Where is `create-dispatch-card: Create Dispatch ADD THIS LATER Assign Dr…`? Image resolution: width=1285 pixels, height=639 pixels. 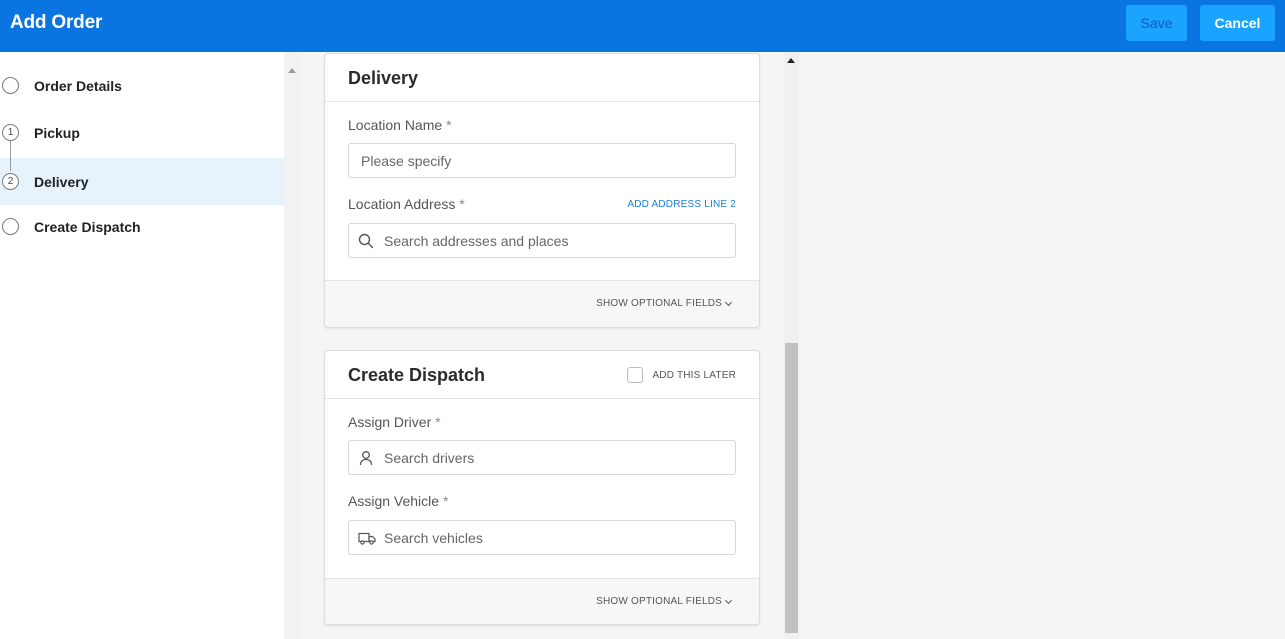 create-dispatch-card: Create Dispatch ADD THIS LATER Assign Dr… is located at coordinates (542, 487).